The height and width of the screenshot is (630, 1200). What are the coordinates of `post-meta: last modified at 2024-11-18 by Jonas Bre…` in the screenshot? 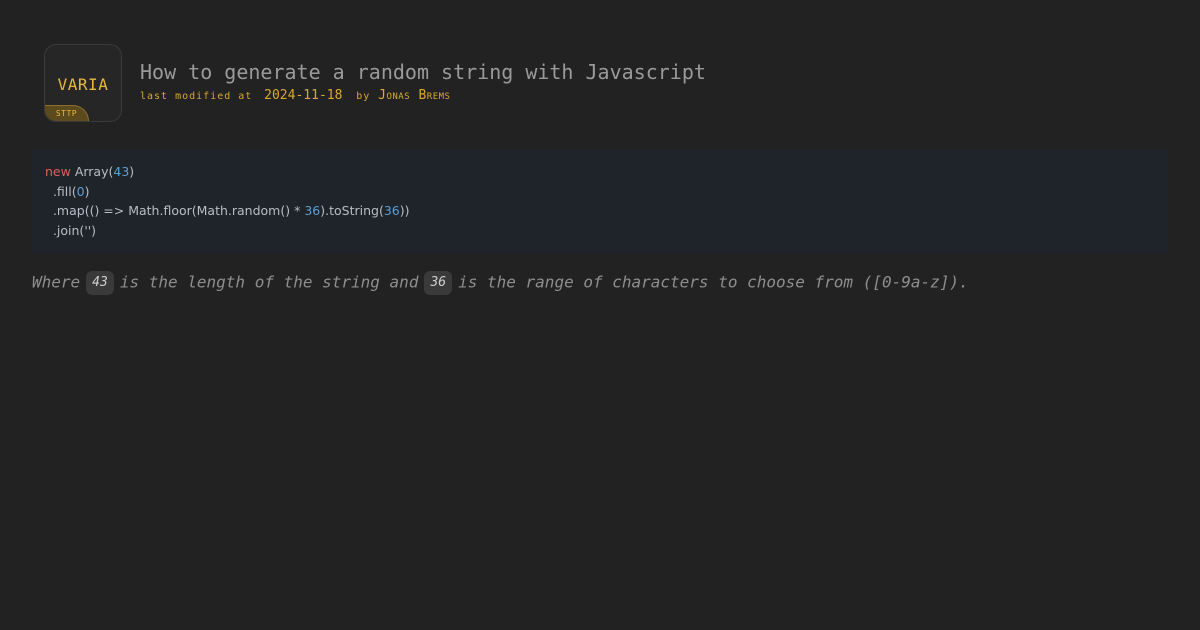 It's located at (295, 95).